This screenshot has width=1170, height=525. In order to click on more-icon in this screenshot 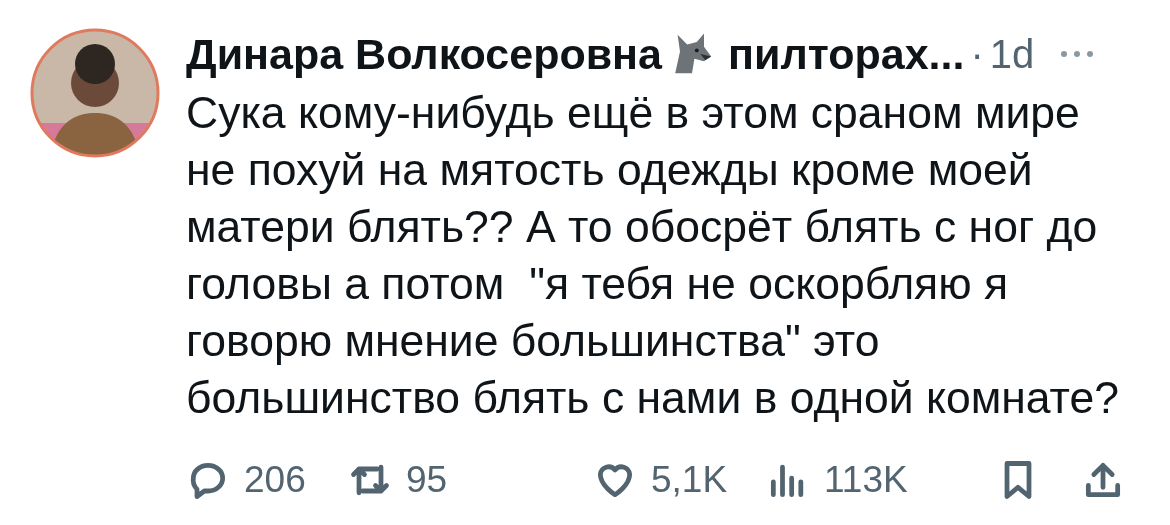, I will do `click(1077, 54)`.